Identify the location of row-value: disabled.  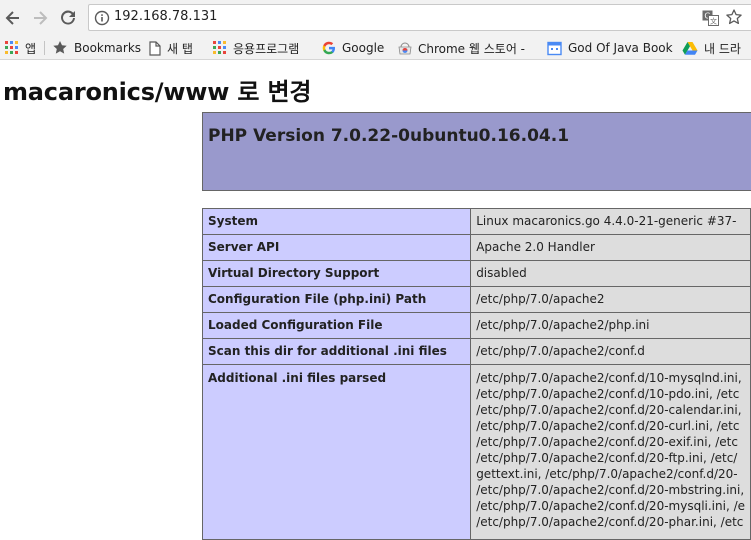
(610, 273).